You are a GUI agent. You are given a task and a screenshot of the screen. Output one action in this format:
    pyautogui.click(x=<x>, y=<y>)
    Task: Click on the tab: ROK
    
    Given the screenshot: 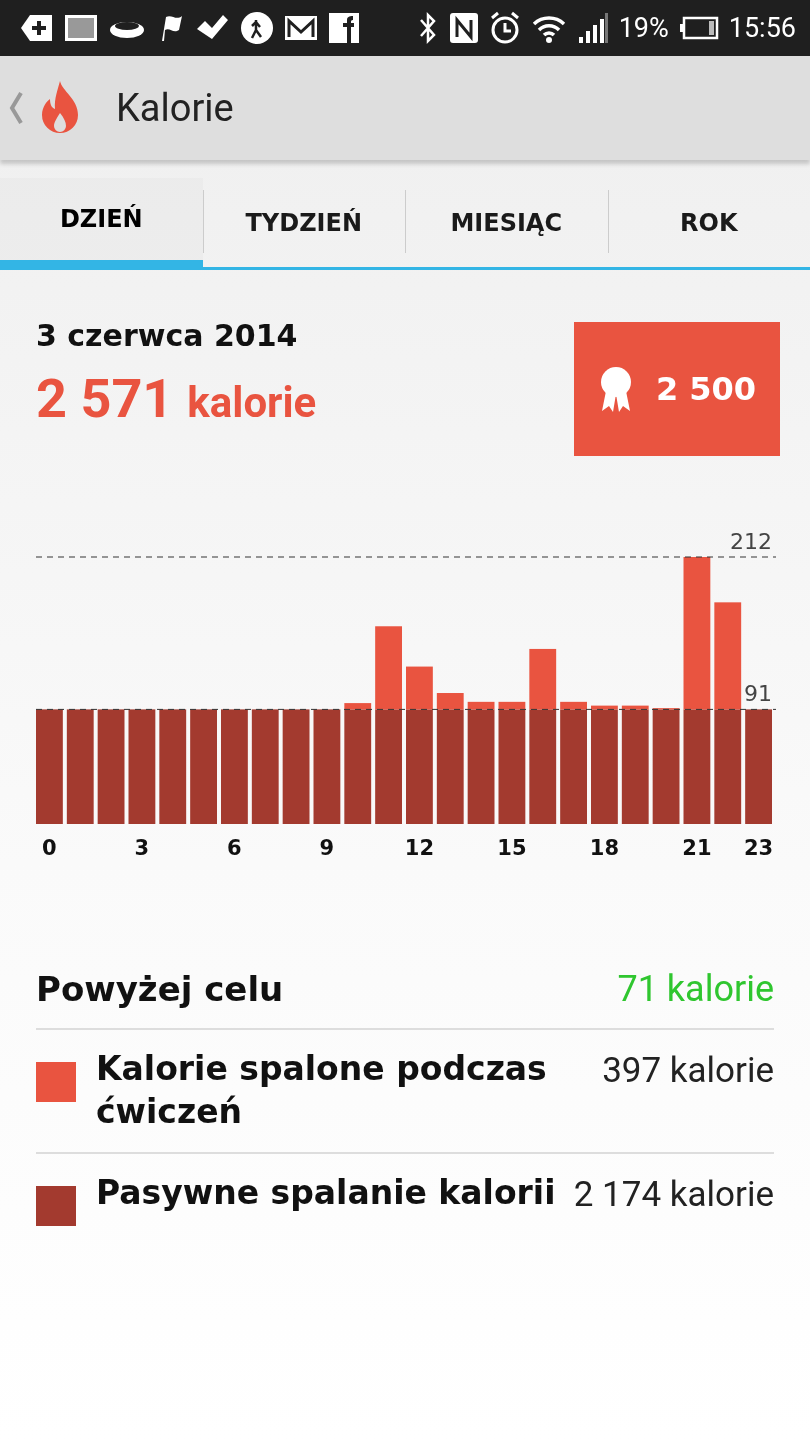 What is the action you would take?
    pyautogui.click(x=708, y=224)
    